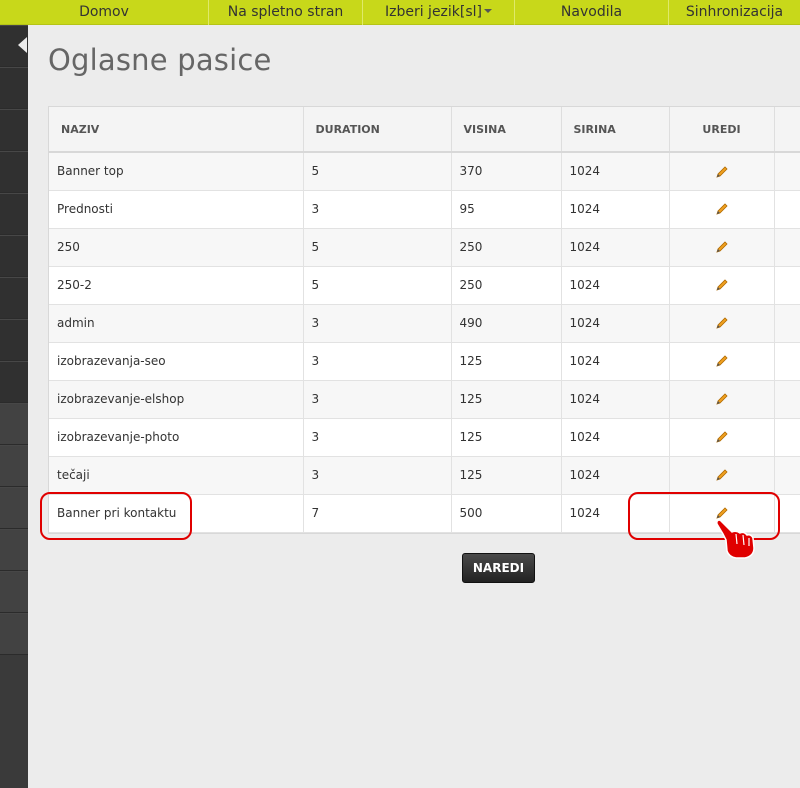 The width and height of the screenshot is (800, 788). What do you see at coordinates (116, 516) in the screenshot?
I see `highlight-banner-name` at bounding box center [116, 516].